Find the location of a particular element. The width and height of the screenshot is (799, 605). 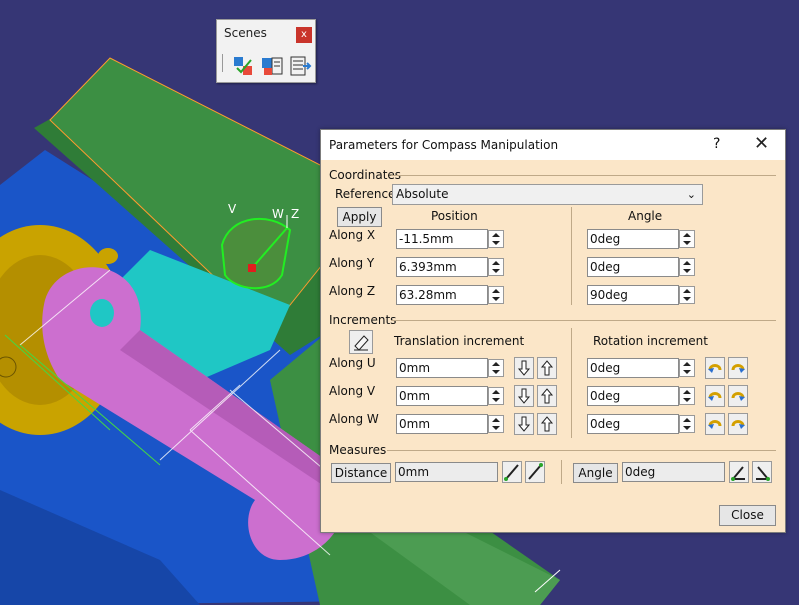

along-x-label: Along X is located at coordinates (352, 235).